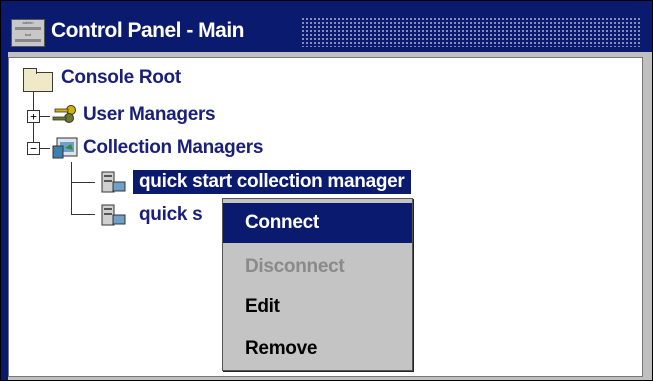 The width and height of the screenshot is (653, 381). What do you see at coordinates (65, 114) in the screenshot?
I see `keys-icon` at bounding box center [65, 114].